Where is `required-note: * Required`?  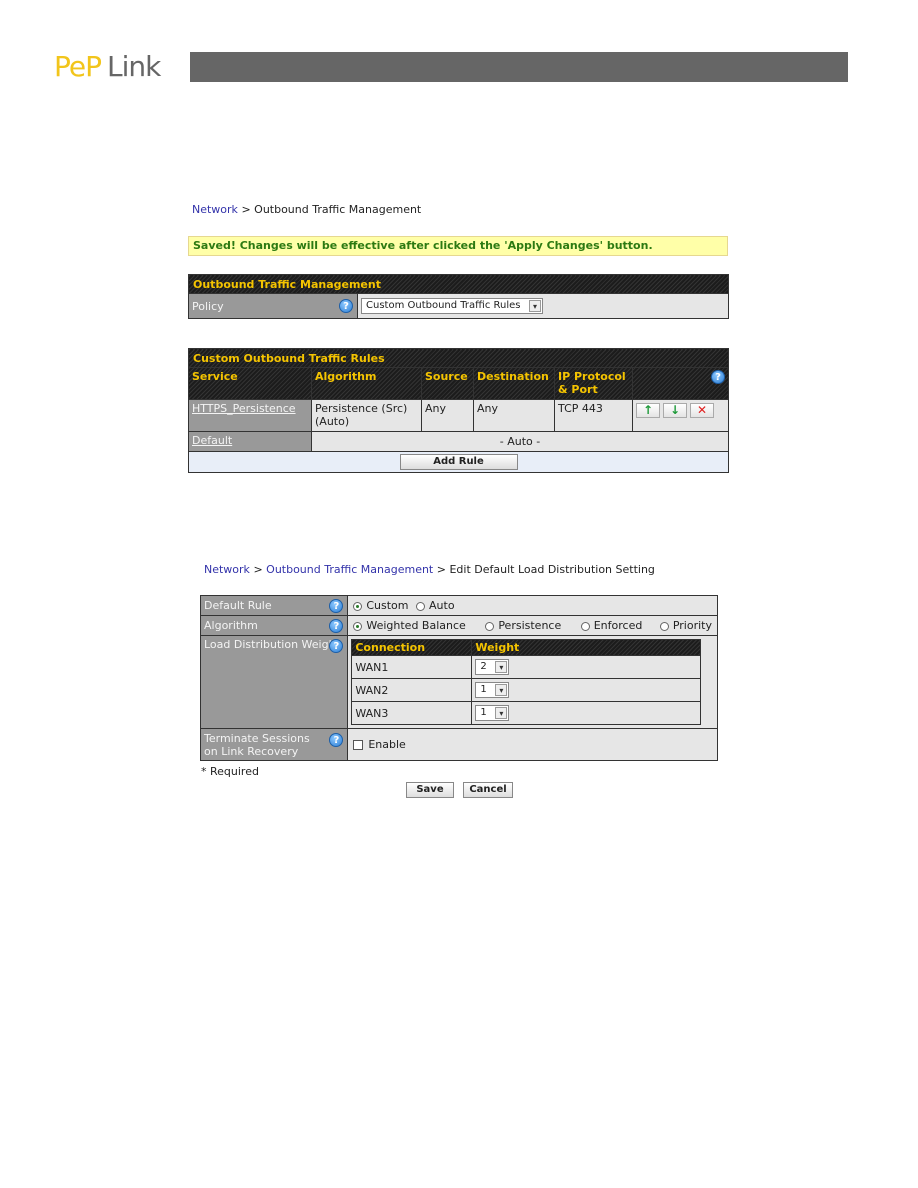 required-note: * Required is located at coordinates (230, 771).